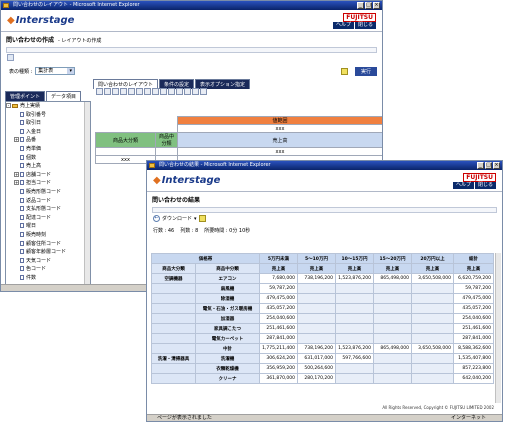  I want to click on table-type-select: 集計表, so click(55, 71).